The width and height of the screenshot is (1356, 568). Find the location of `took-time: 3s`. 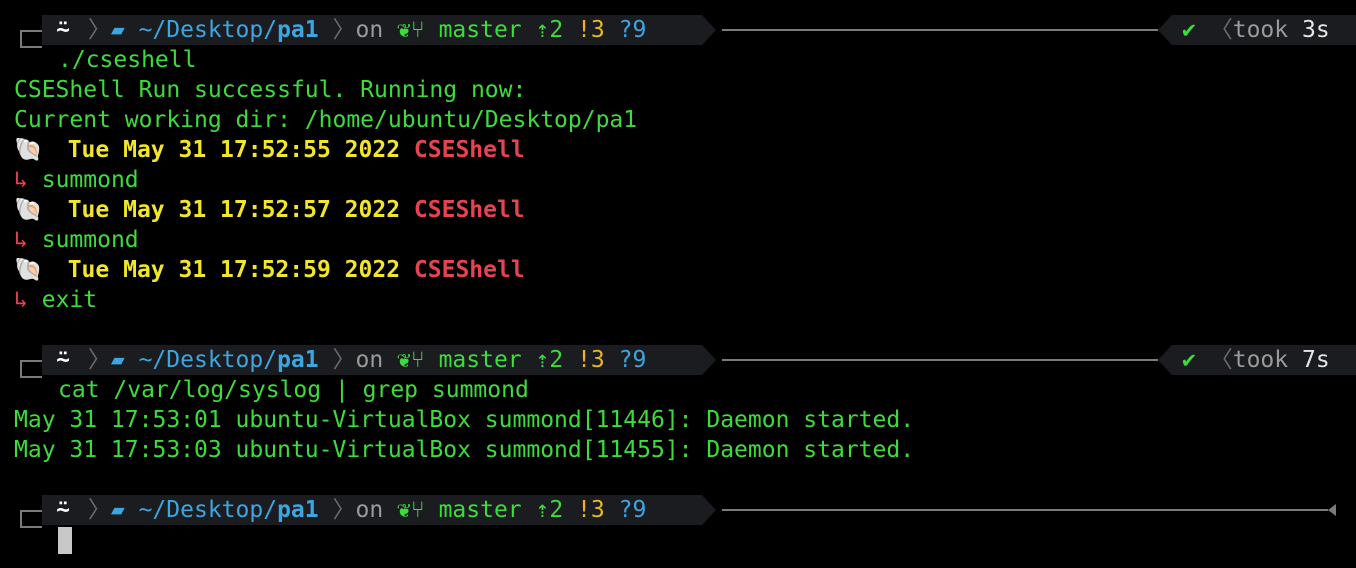

took-time: 3s is located at coordinates (1315, 30).